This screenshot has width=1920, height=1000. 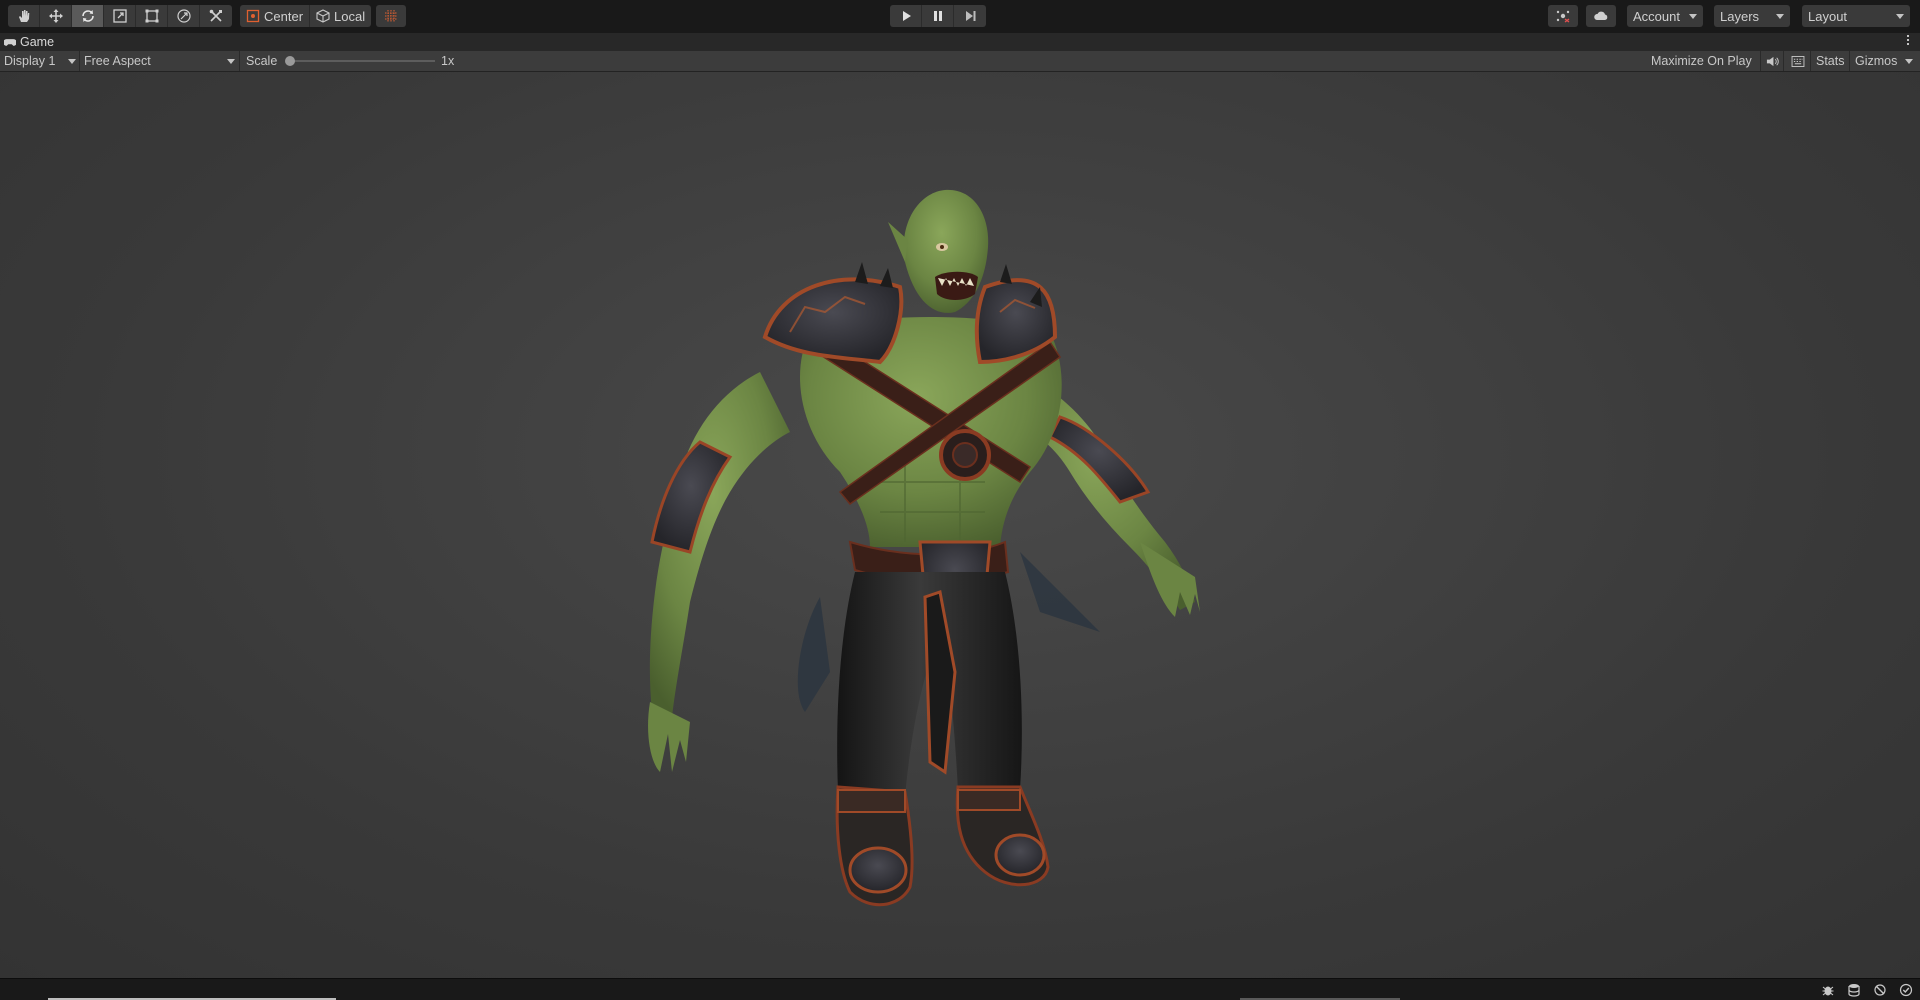 I want to click on transform-tool-button, so click(x=184, y=16).